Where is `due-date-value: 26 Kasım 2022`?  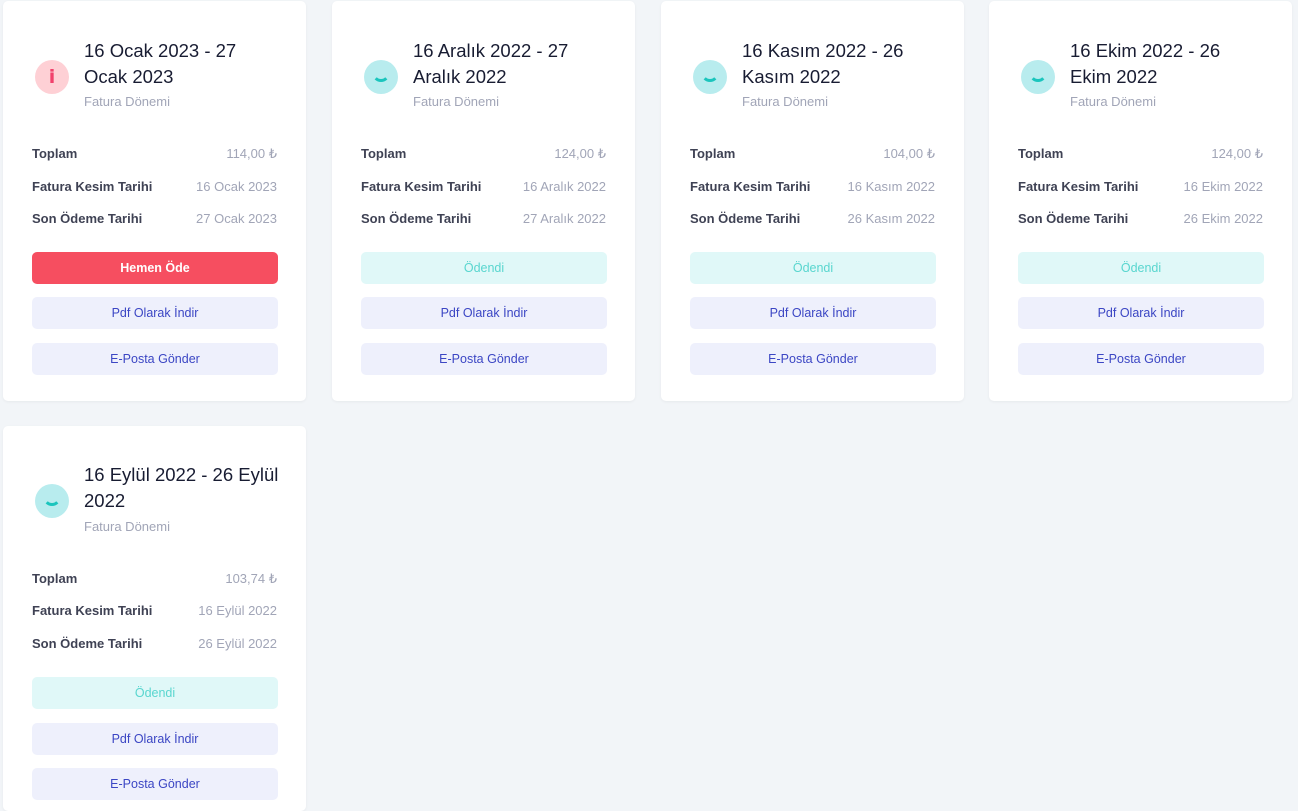 due-date-value: 26 Kasım 2022 is located at coordinates (891, 218).